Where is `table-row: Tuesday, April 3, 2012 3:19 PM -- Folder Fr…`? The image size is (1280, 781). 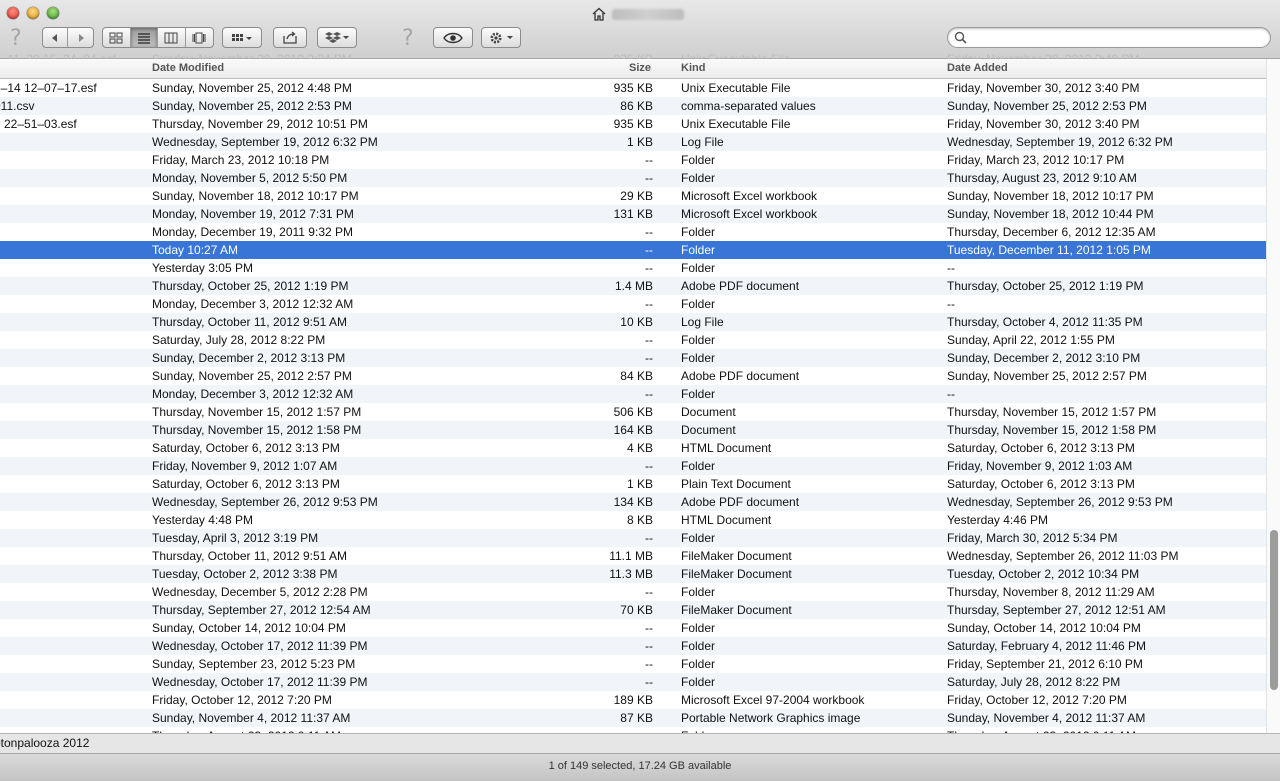 table-row: Tuesday, April 3, 2012 3:19 PM -- Folder Fr… is located at coordinates (633, 538).